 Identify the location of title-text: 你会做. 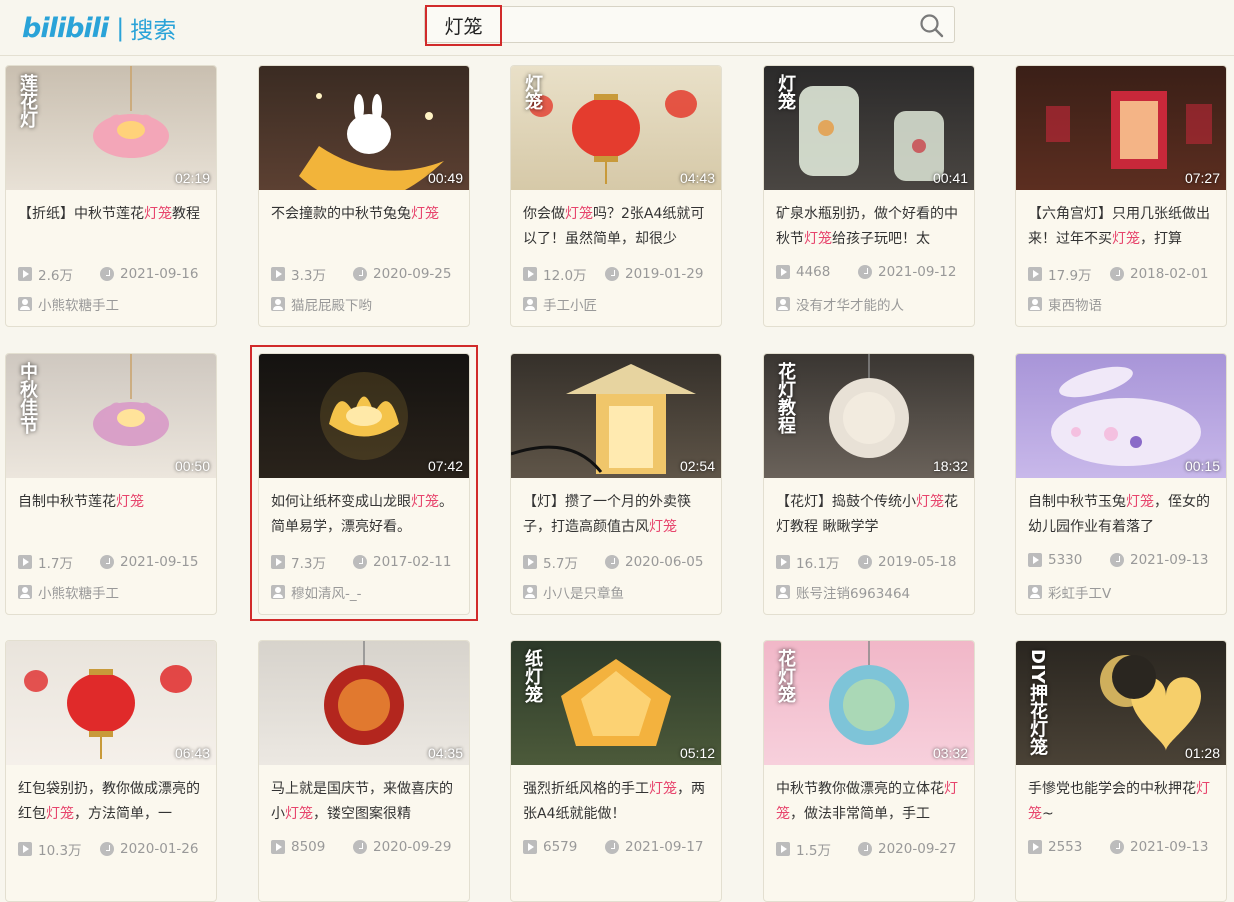
(544, 214).